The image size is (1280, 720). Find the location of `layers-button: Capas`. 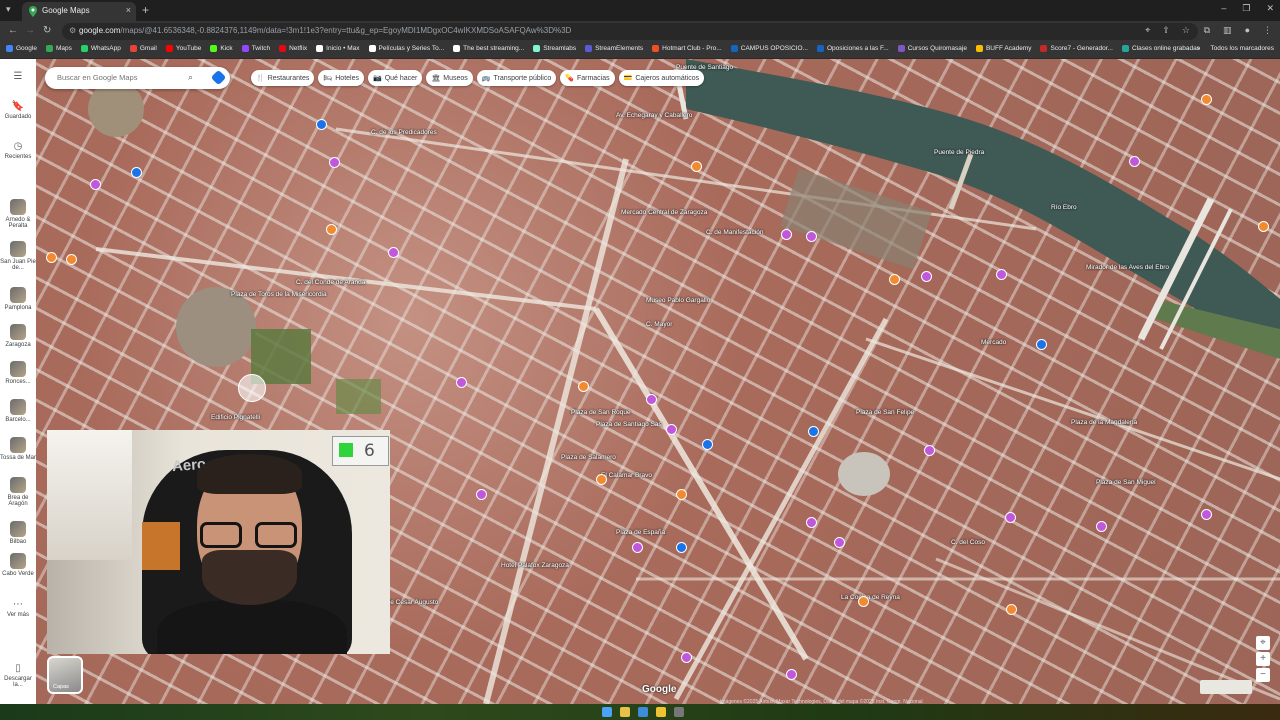

layers-button: Capas is located at coordinates (65, 675).